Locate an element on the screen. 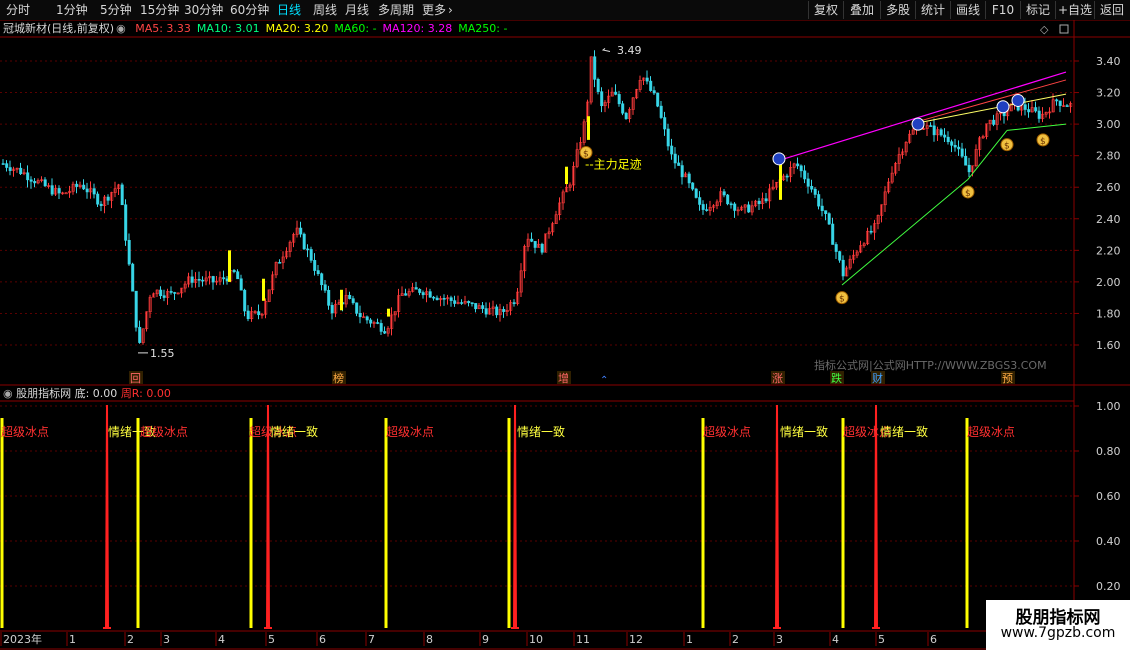 The height and width of the screenshot is (650, 1130). price-tick-label: 3.40 is located at coordinates (1108, 61).